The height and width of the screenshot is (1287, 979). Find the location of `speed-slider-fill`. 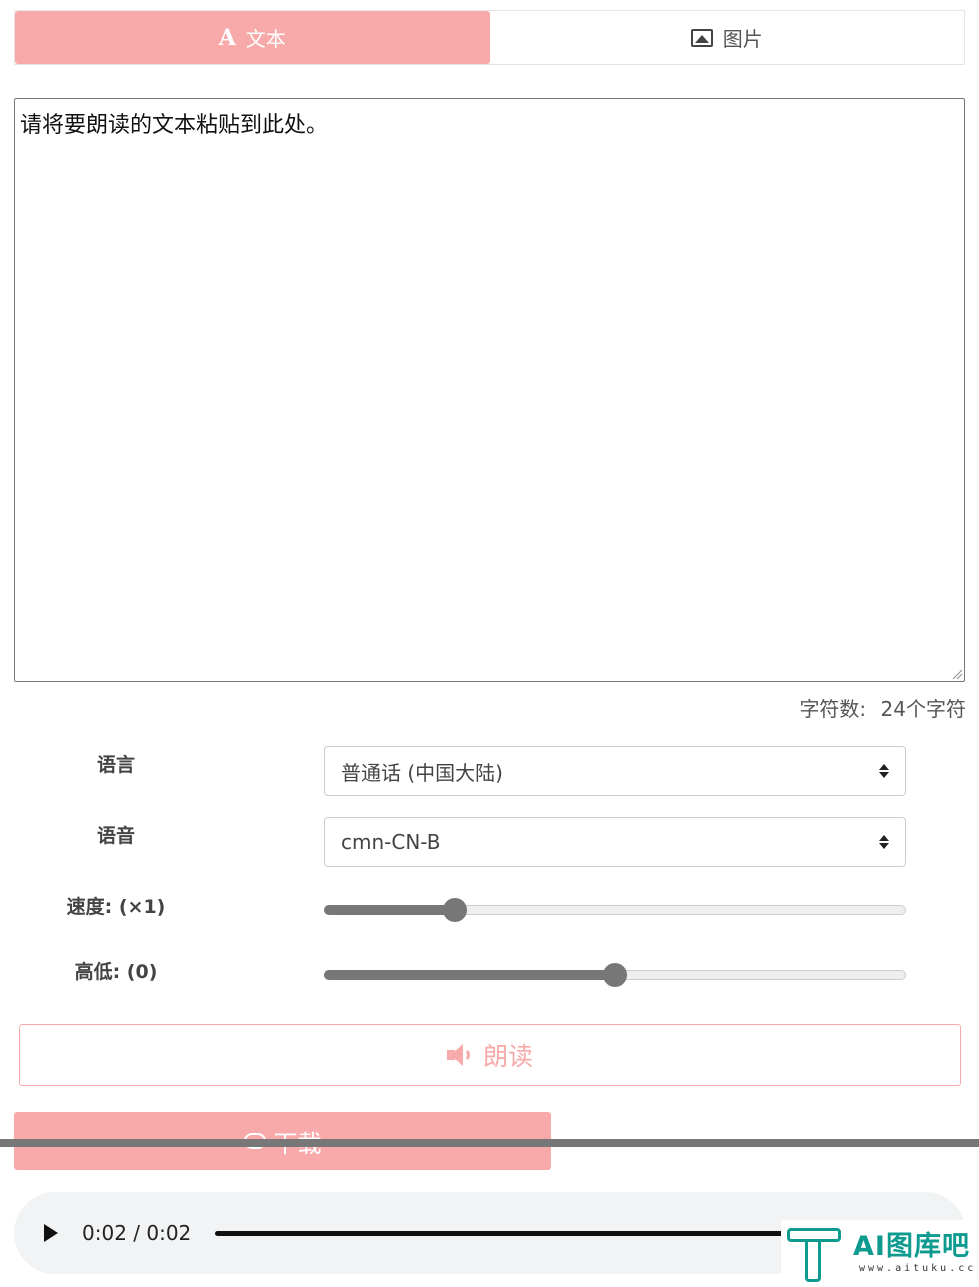

speed-slider-fill is located at coordinates (389, 910).